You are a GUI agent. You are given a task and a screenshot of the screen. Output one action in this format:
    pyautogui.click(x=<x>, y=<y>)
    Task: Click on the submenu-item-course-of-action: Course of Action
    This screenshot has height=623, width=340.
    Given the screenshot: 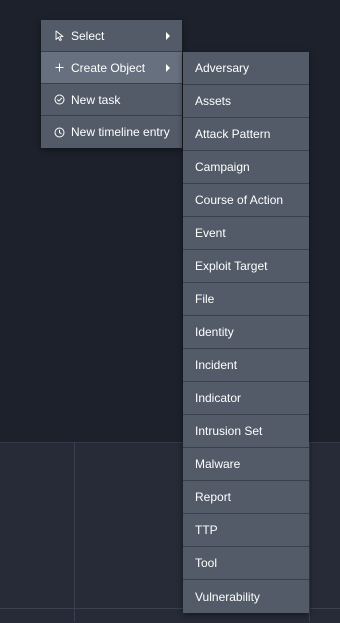 What is the action you would take?
    pyautogui.click(x=246, y=200)
    